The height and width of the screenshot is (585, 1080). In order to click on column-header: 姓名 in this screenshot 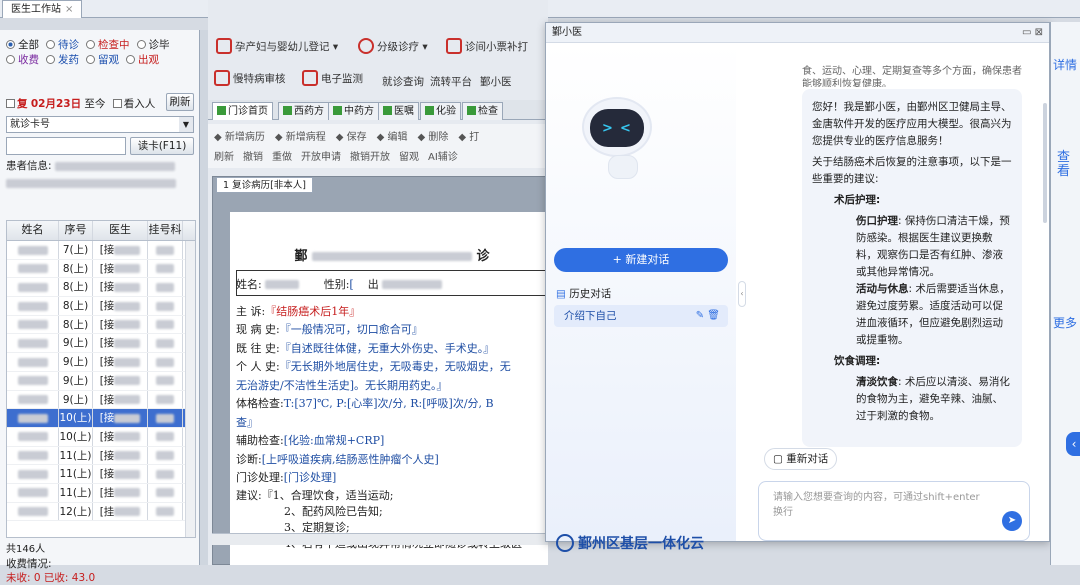, I will do `click(33, 230)`.